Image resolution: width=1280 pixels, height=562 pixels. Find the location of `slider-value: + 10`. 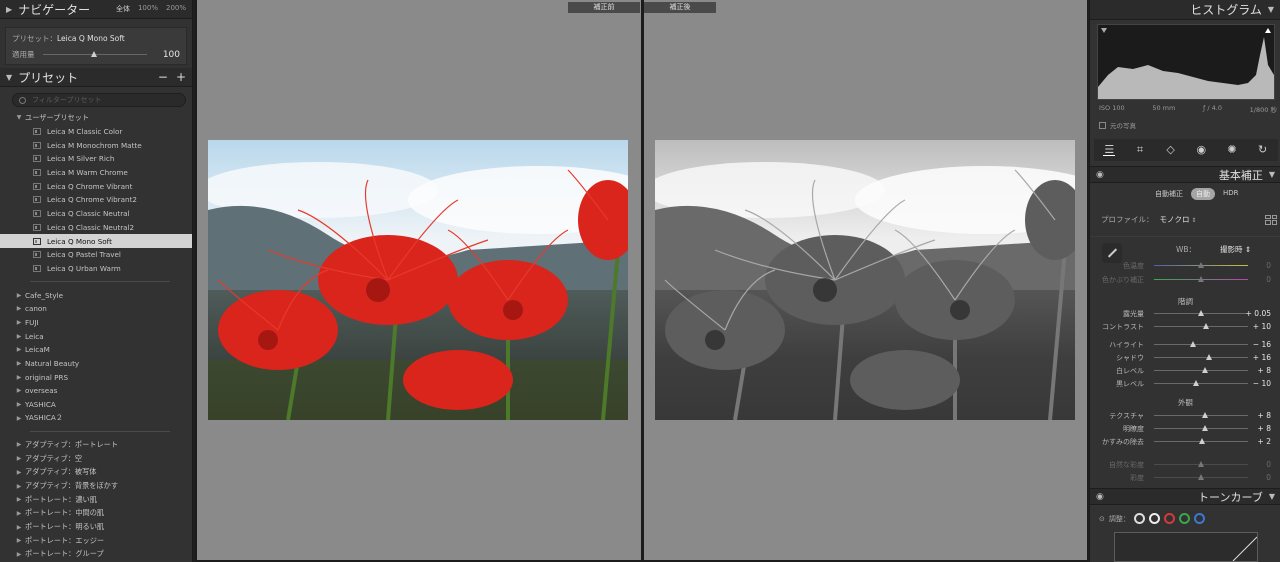

slider-value: + 10 is located at coordinates (1262, 326).